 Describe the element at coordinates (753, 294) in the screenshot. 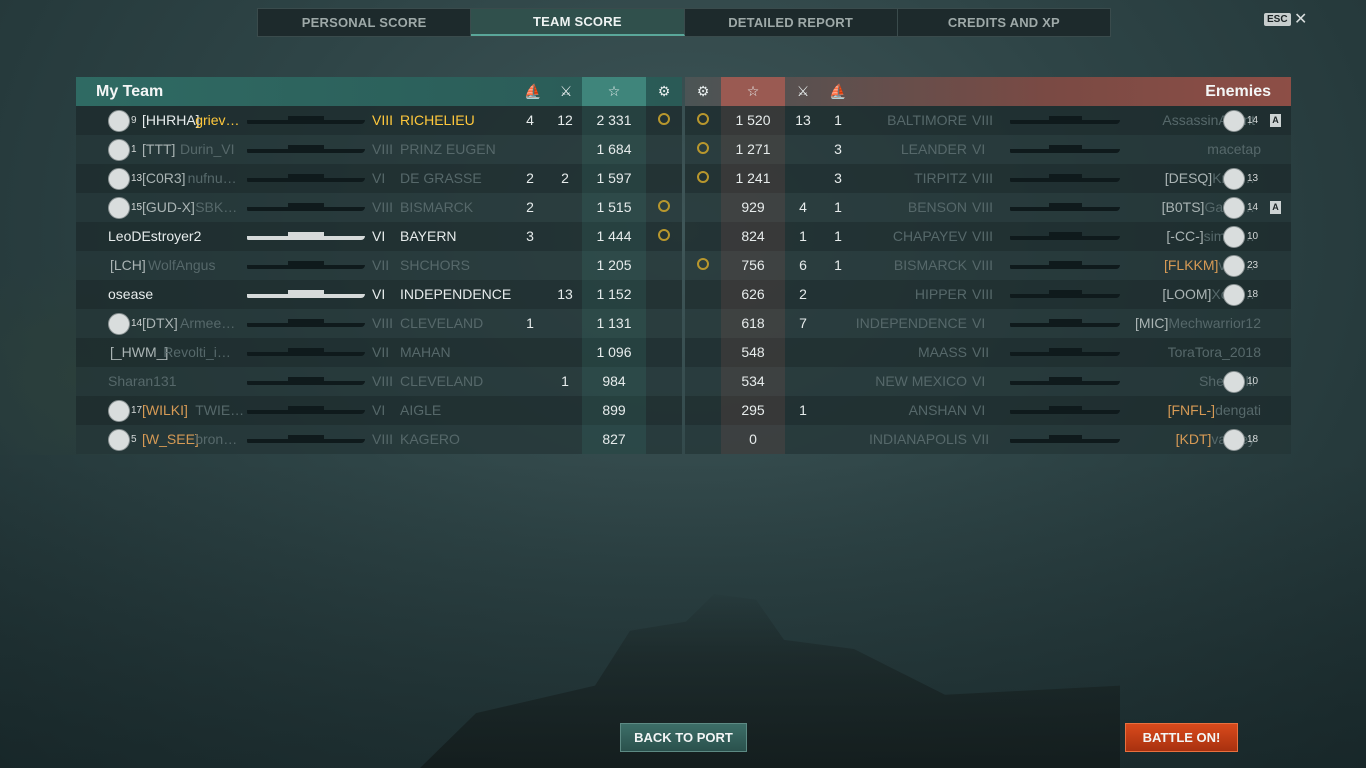

I see `base-xp-score: 626` at that location.